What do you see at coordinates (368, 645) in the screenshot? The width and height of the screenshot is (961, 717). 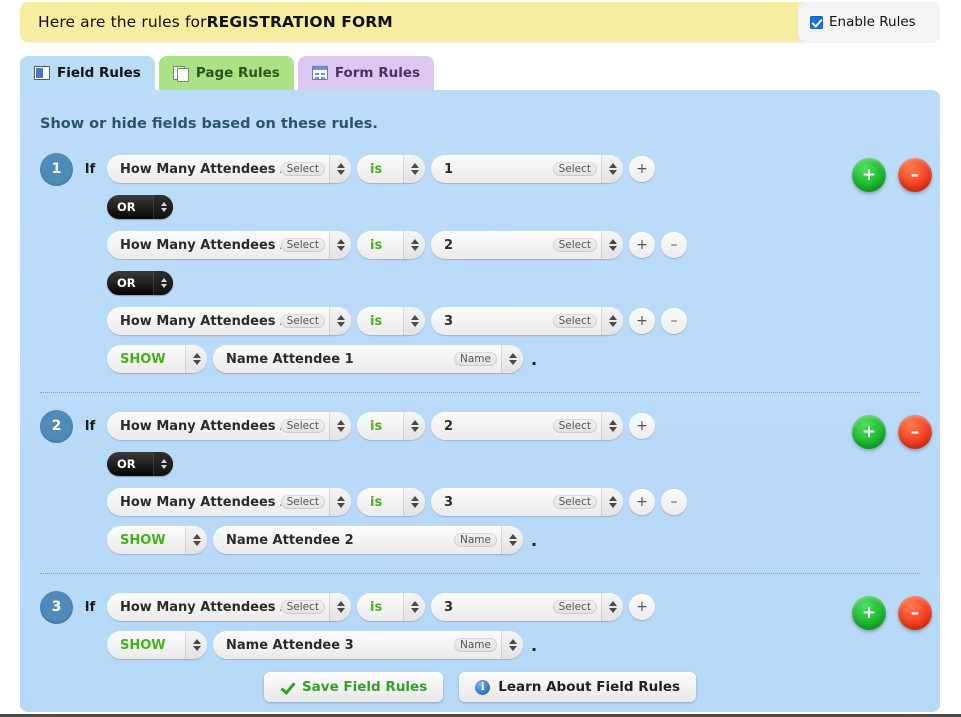 I see `action-target-select: Name Attendee 3 Name` at bounding box center [368, 645].